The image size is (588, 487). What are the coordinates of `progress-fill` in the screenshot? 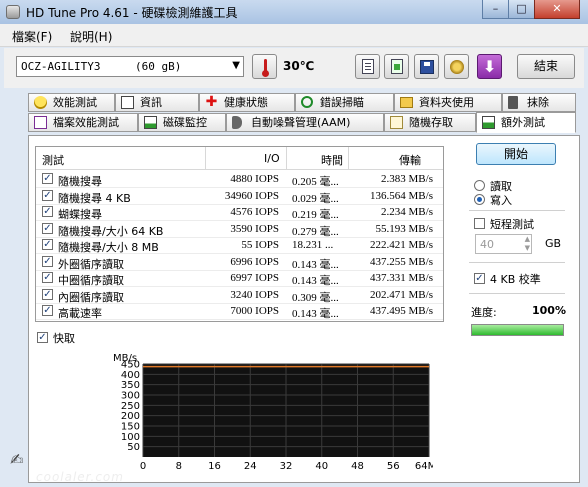 It's located at (517, 330).